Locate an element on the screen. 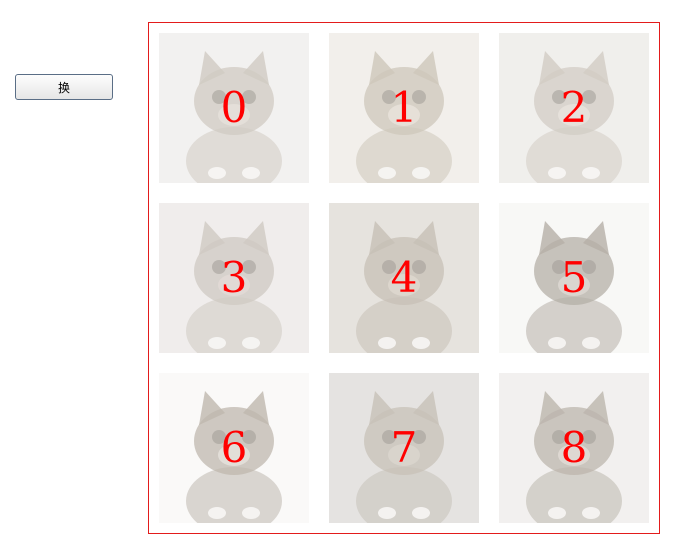 Image resolution: width=680 pixels, height=554 pixels. puzzle-tile-5: 5 is located at coordinates (574, 278).